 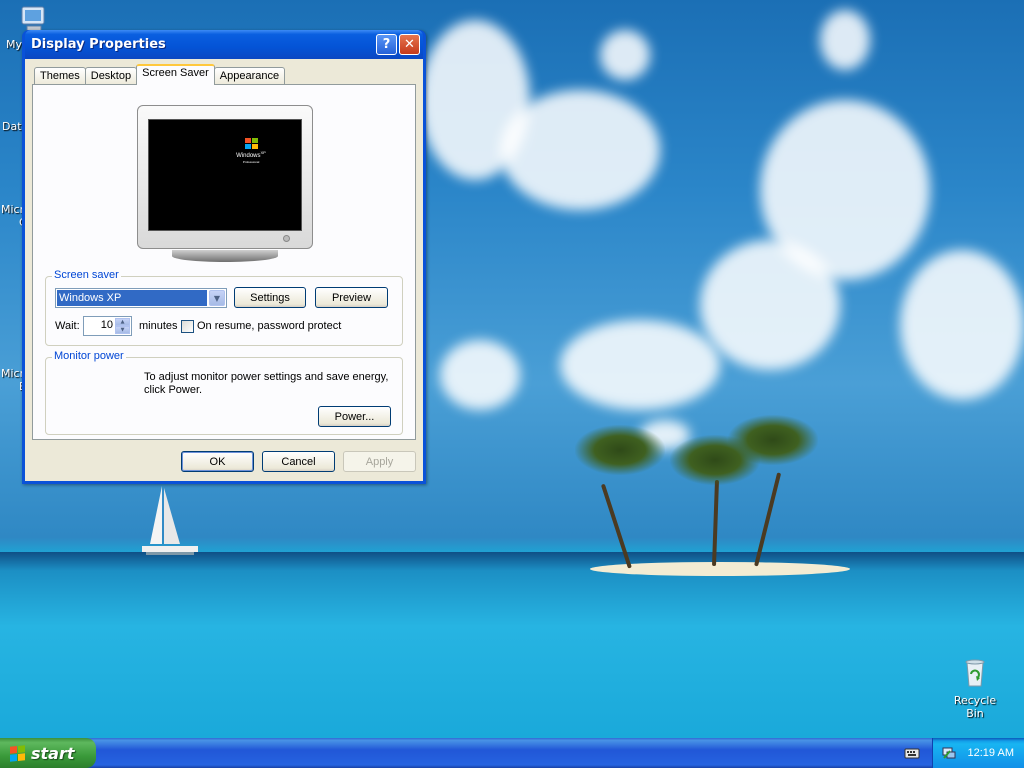 I want to click on tab-label: Appearance, so click(x=249, y=76).